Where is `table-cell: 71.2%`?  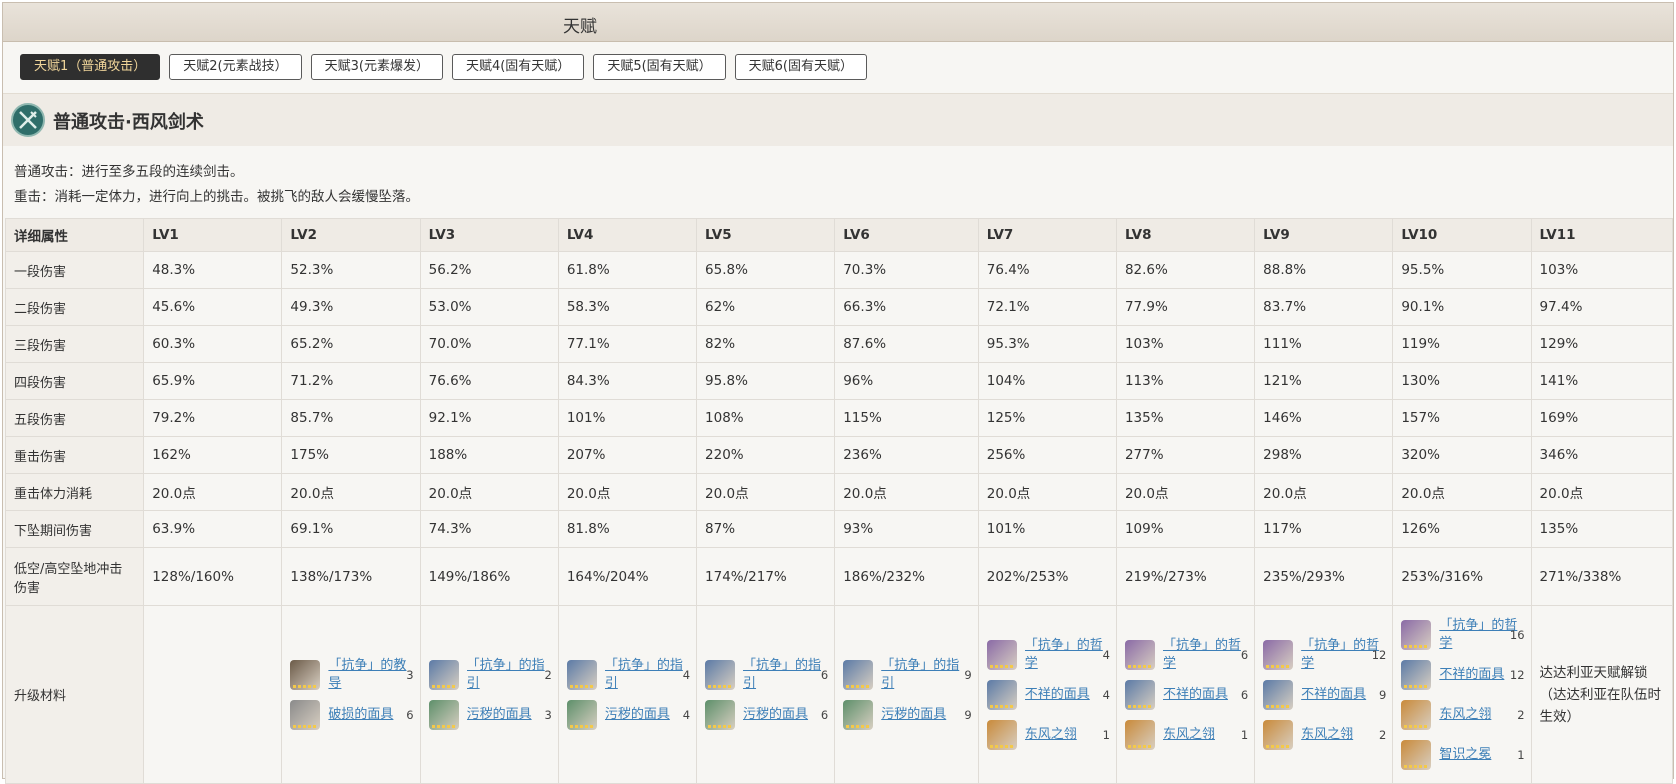 table-cell: 71.2% is located at coordinates (351, 381).